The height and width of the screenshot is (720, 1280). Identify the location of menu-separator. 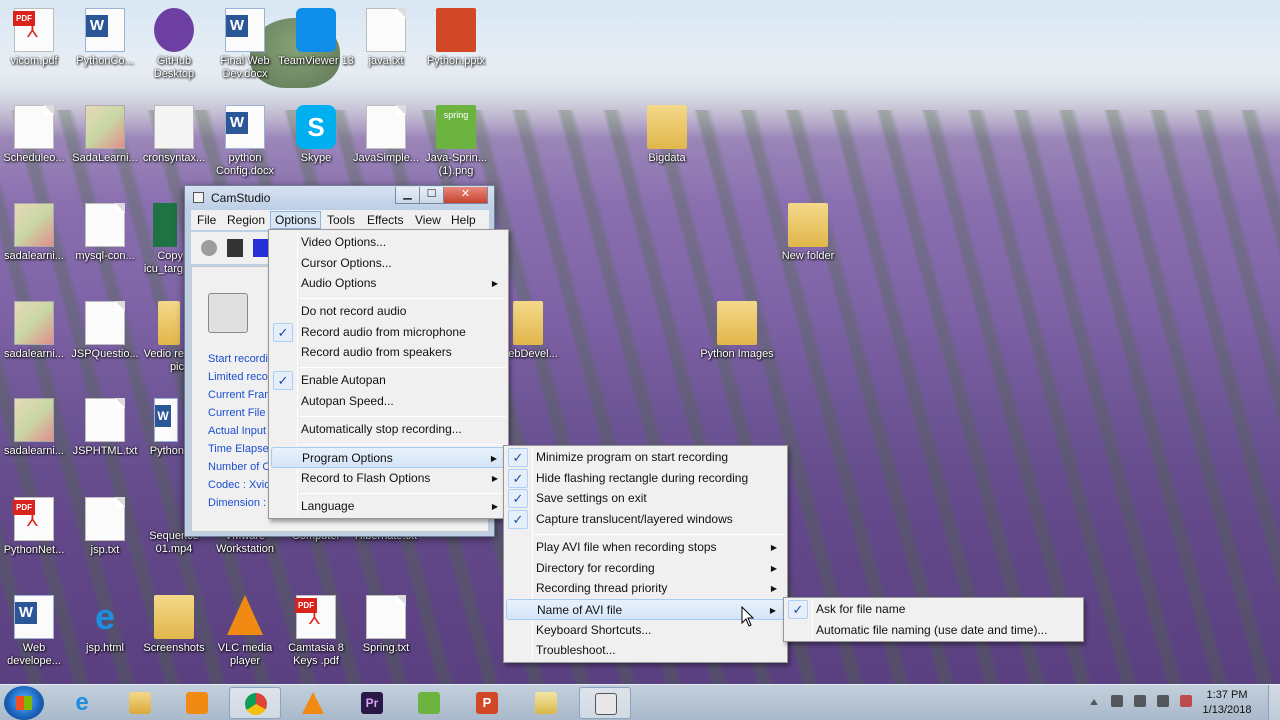
(402, 416).